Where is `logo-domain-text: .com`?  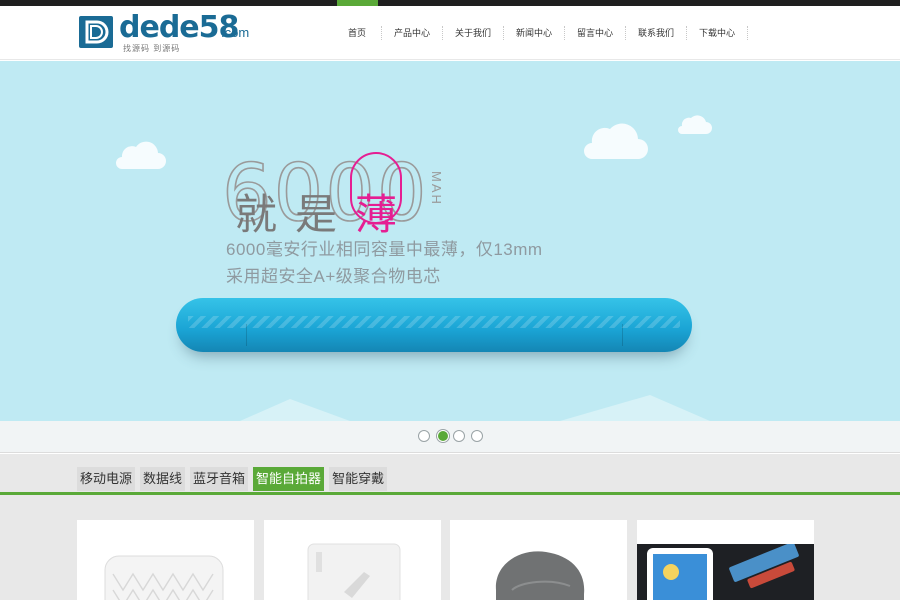
logo-domain-text: .com is located at coordinates (235, 32).